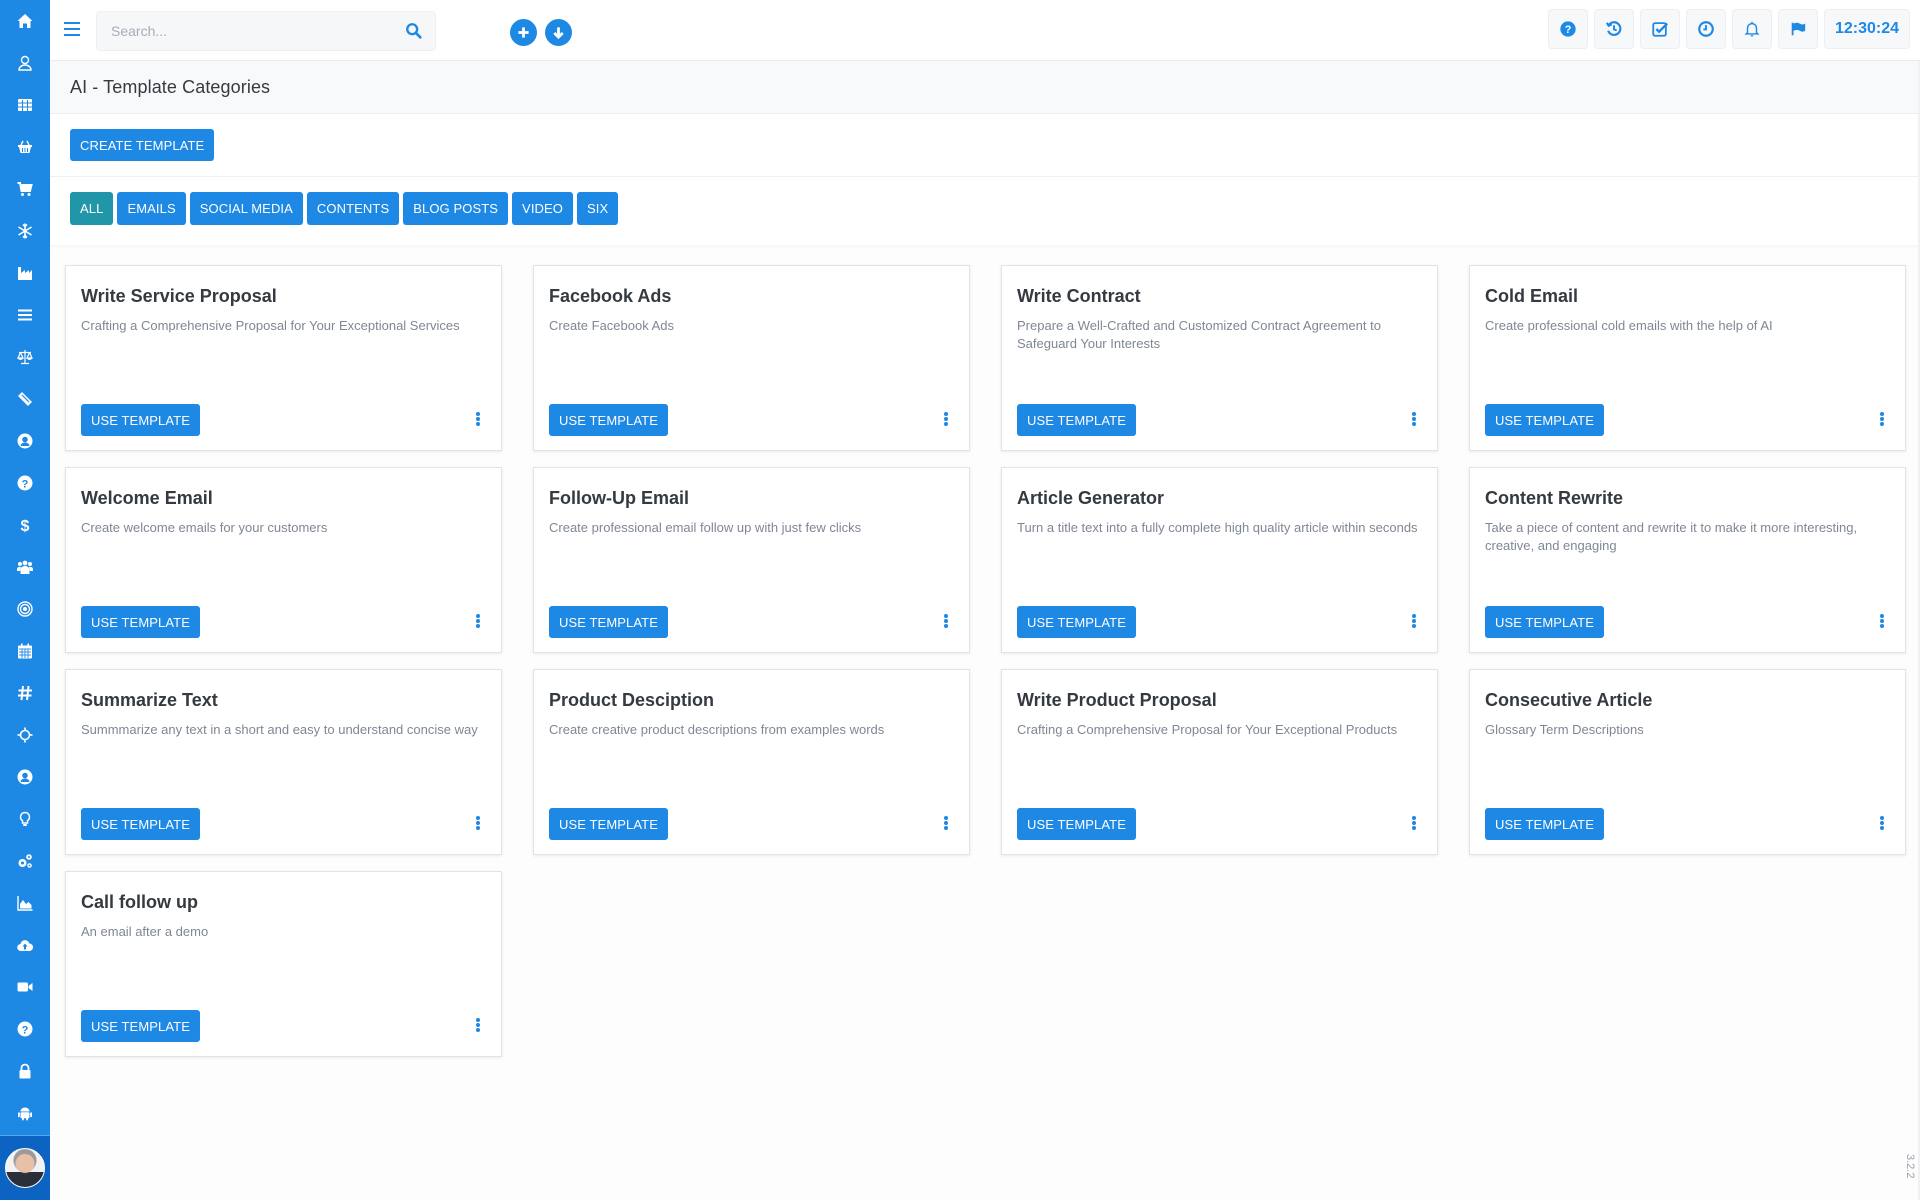  I want to click on crosshair-icon, so click(25, 735).